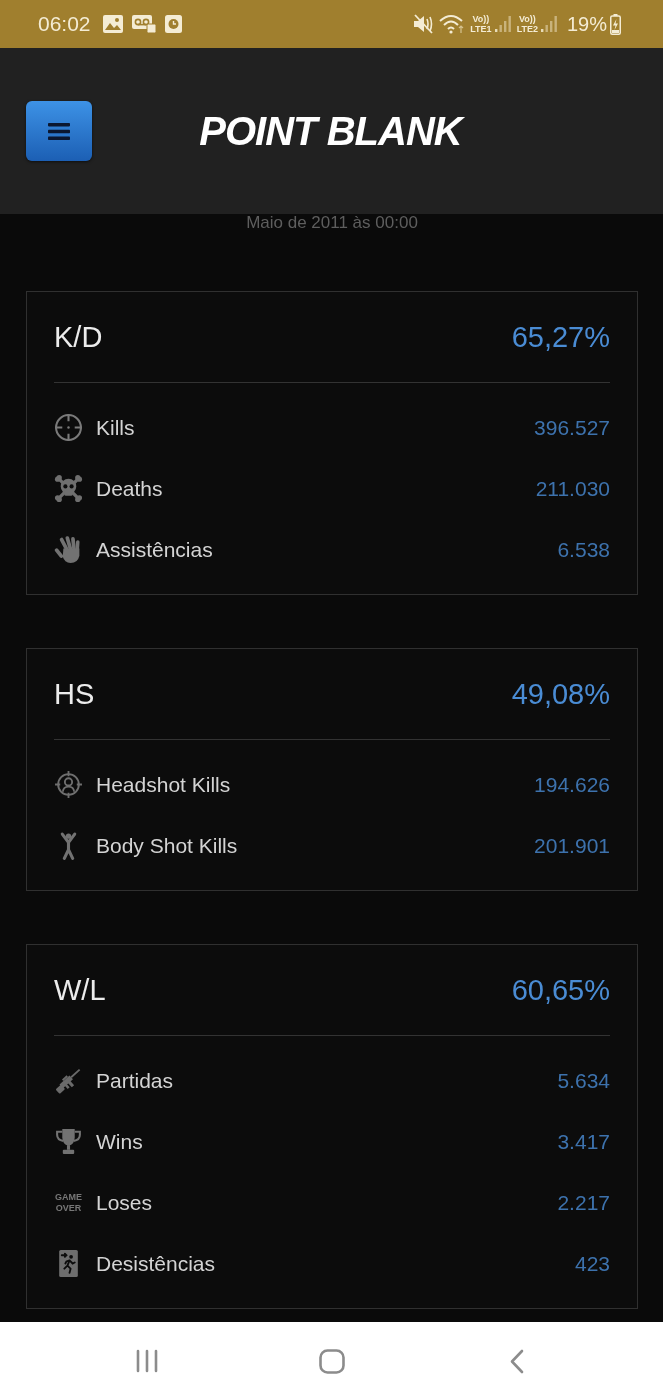 Image resolution: width=663 pixels, height=1400 pixels. What do you see at coordinates (452, 24) in the screenshot?
I see `wifi-icon` at bounding box center [452, 24].